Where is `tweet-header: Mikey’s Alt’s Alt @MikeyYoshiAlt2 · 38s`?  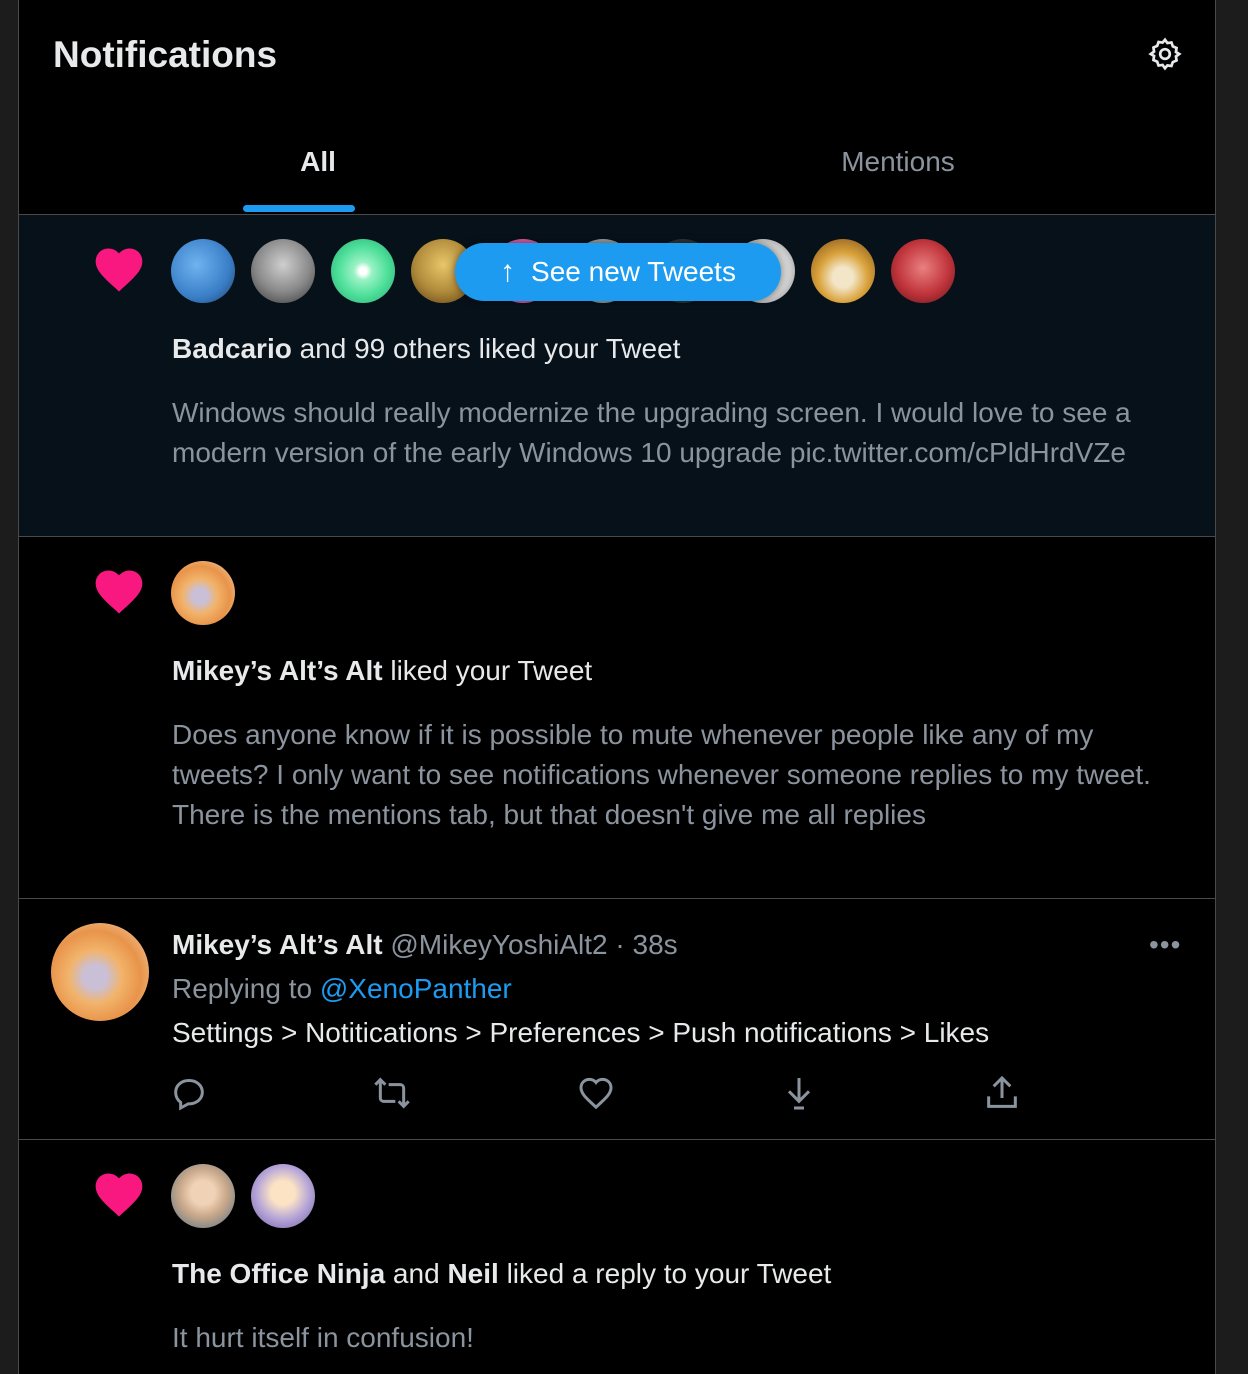
tweet-header: Mikey’s Alt’s Alt @MikeyYoshiAlt2 · 38s is located at coordinates (425, 945).